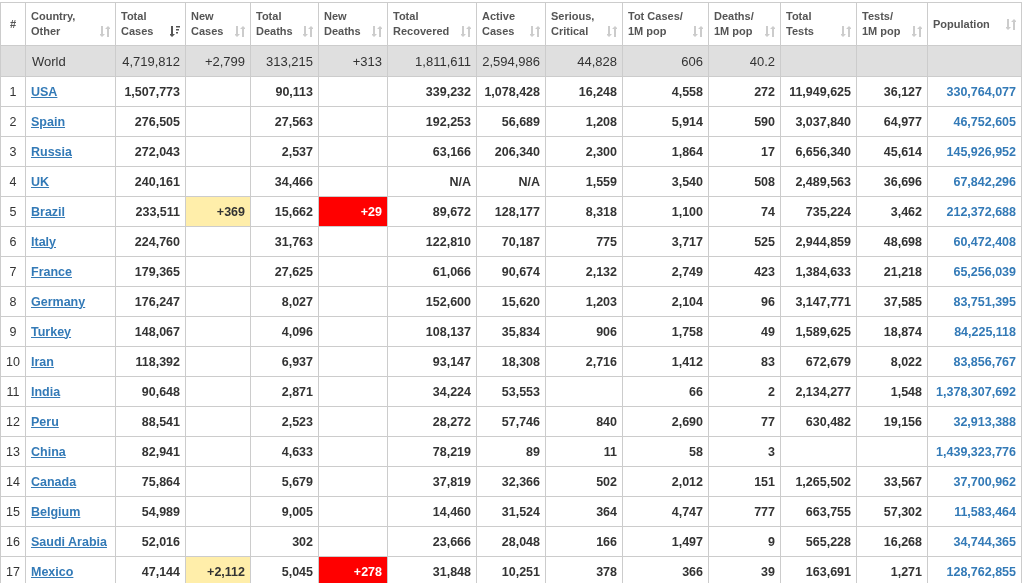  I want to click on table-cell: 44,828, so click(584, 61).